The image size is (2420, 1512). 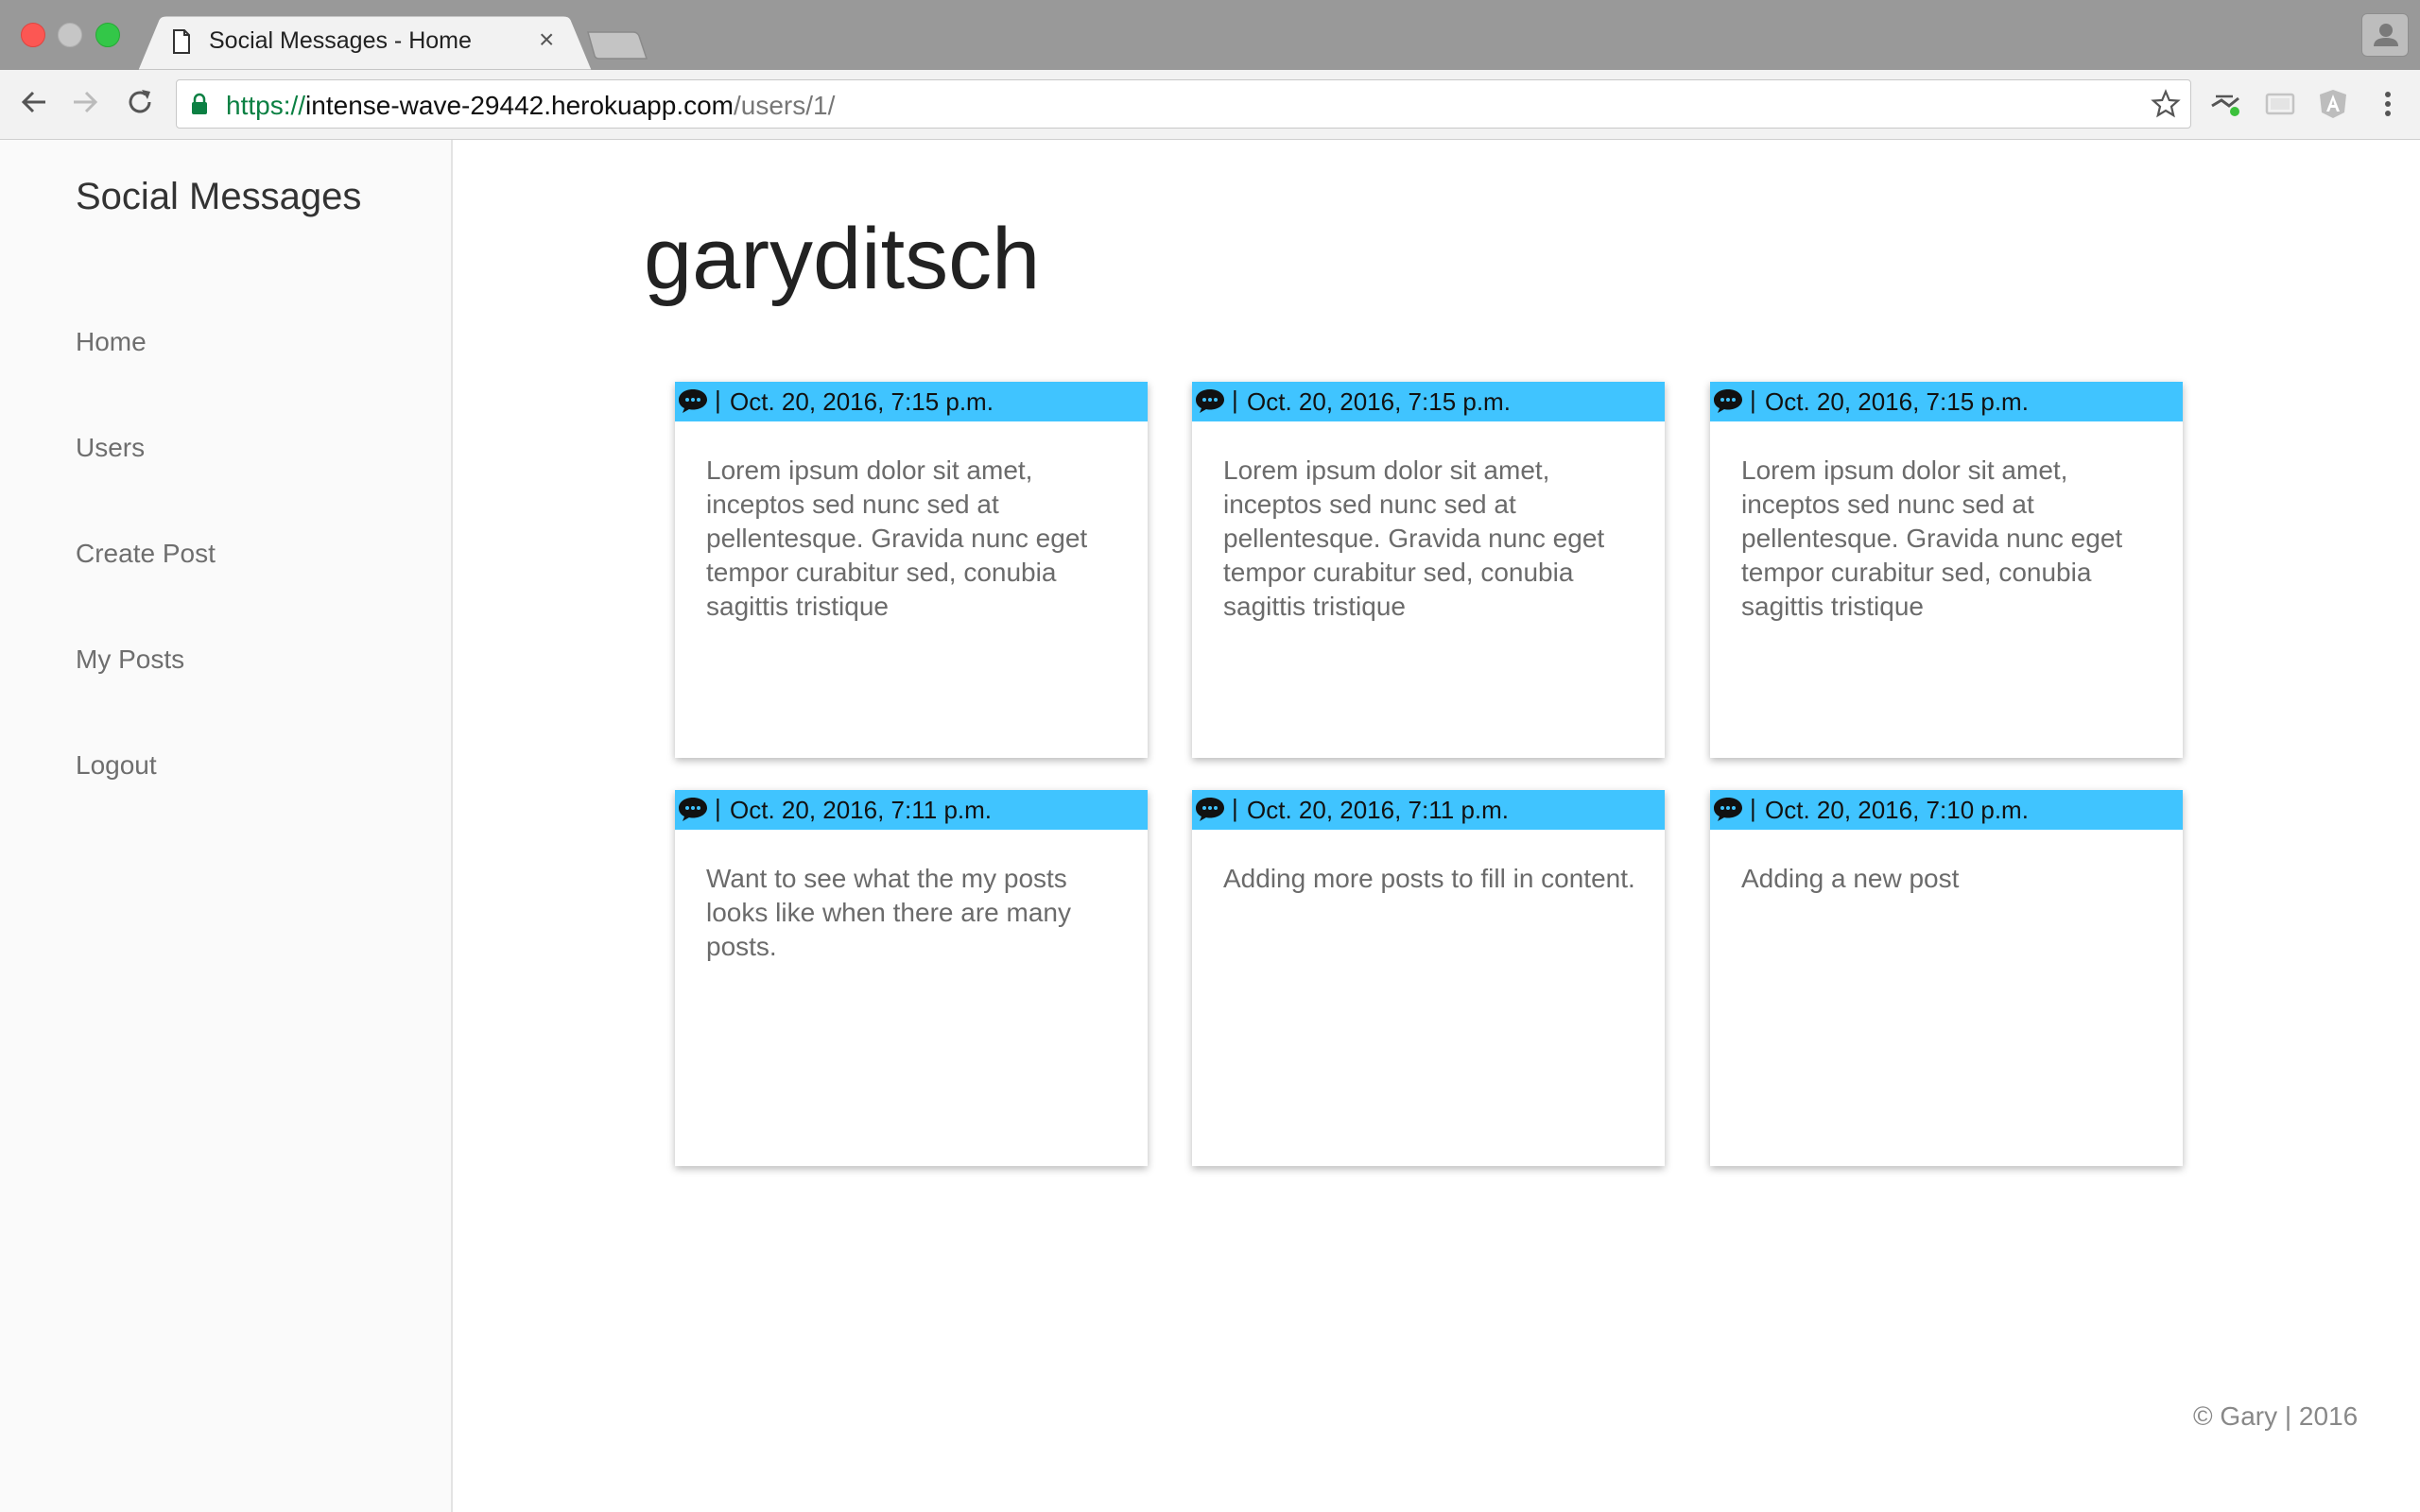 What do you see at coordinates (218, 197) in the screenshot?
I see `site-brand: Social Messages` at bounding box center [218, 197].